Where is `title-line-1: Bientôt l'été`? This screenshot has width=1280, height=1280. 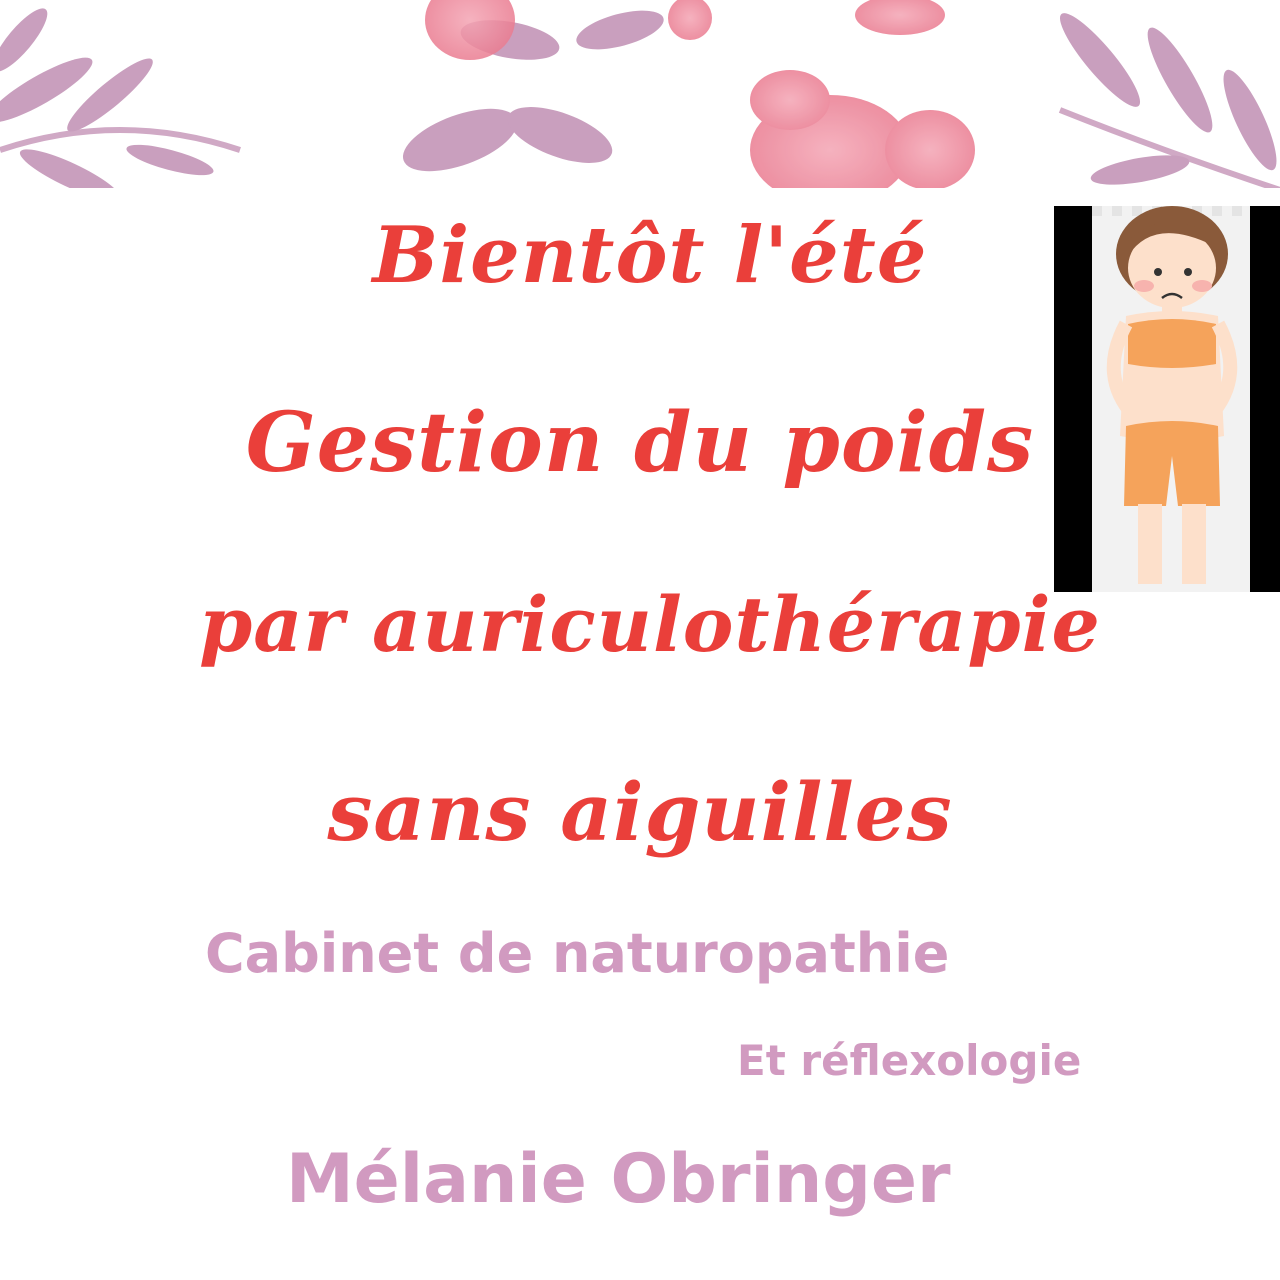 title-line-1: Bientôt l'été is located at coordinates (650, 255).